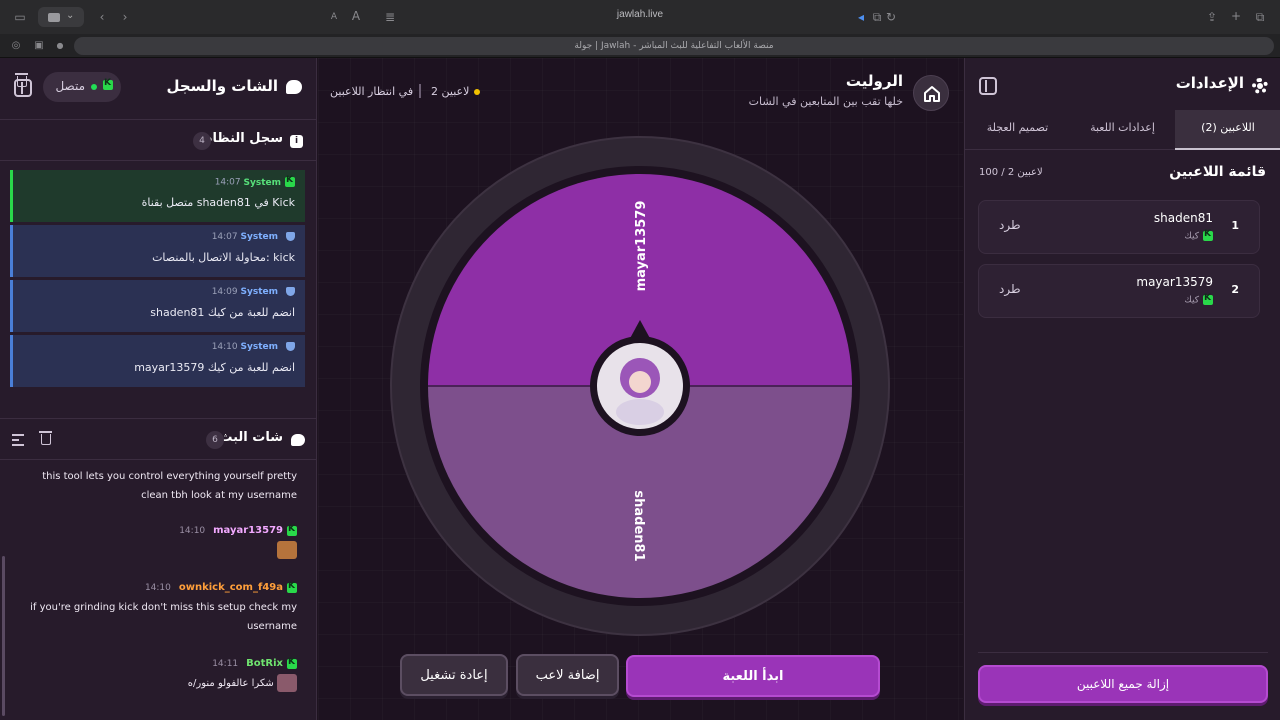 This screenshot has height=720, width=1280. Describe the element at coordinates (1212, 17) in the screenshot. I see `share-icon: ⇪` at that location.